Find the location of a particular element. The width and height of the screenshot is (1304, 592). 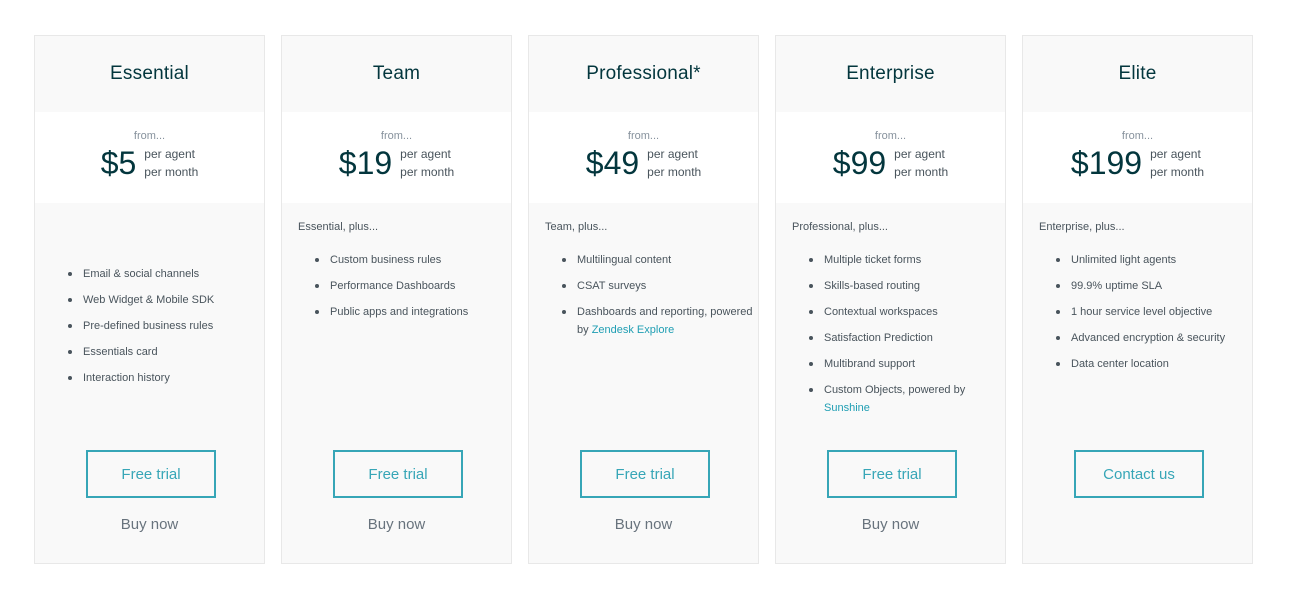

price-box: from... $49 per agent per month is located at coordinates (643, 157).